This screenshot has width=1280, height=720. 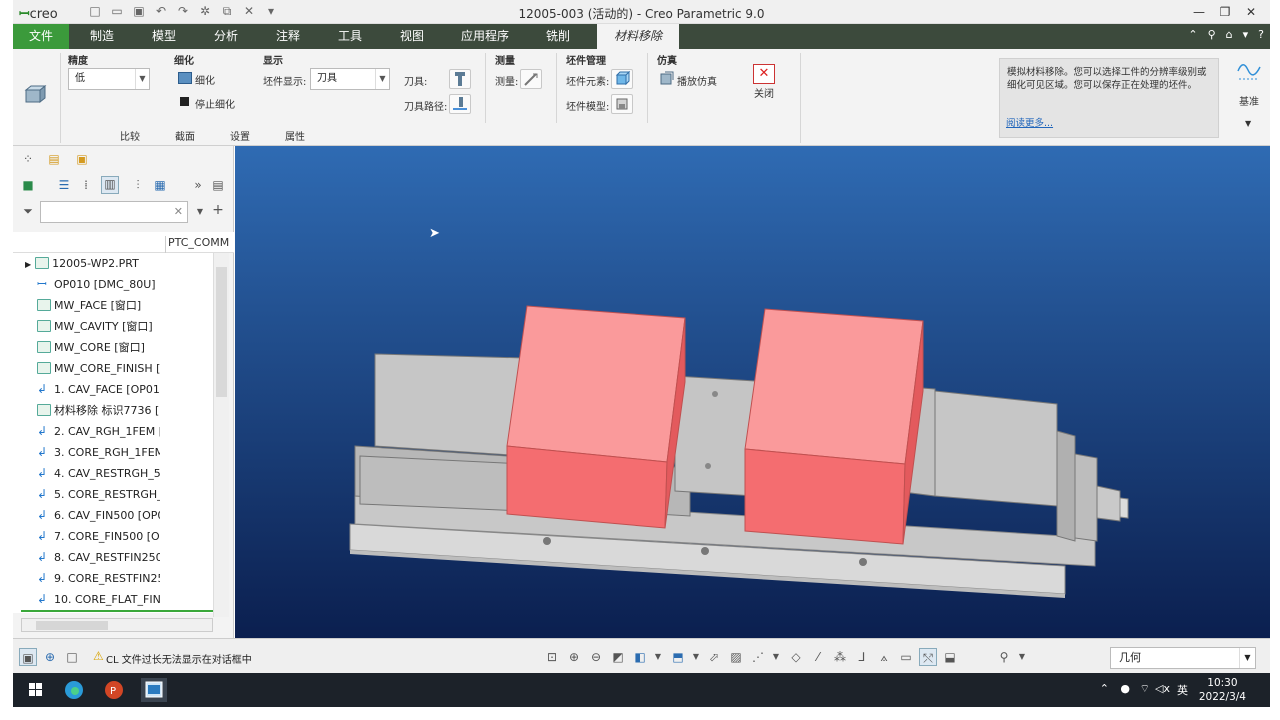 I want to click on tree-item: ↲ 6. CAV_FIN500 [OP0, so click(x=86, y=515).